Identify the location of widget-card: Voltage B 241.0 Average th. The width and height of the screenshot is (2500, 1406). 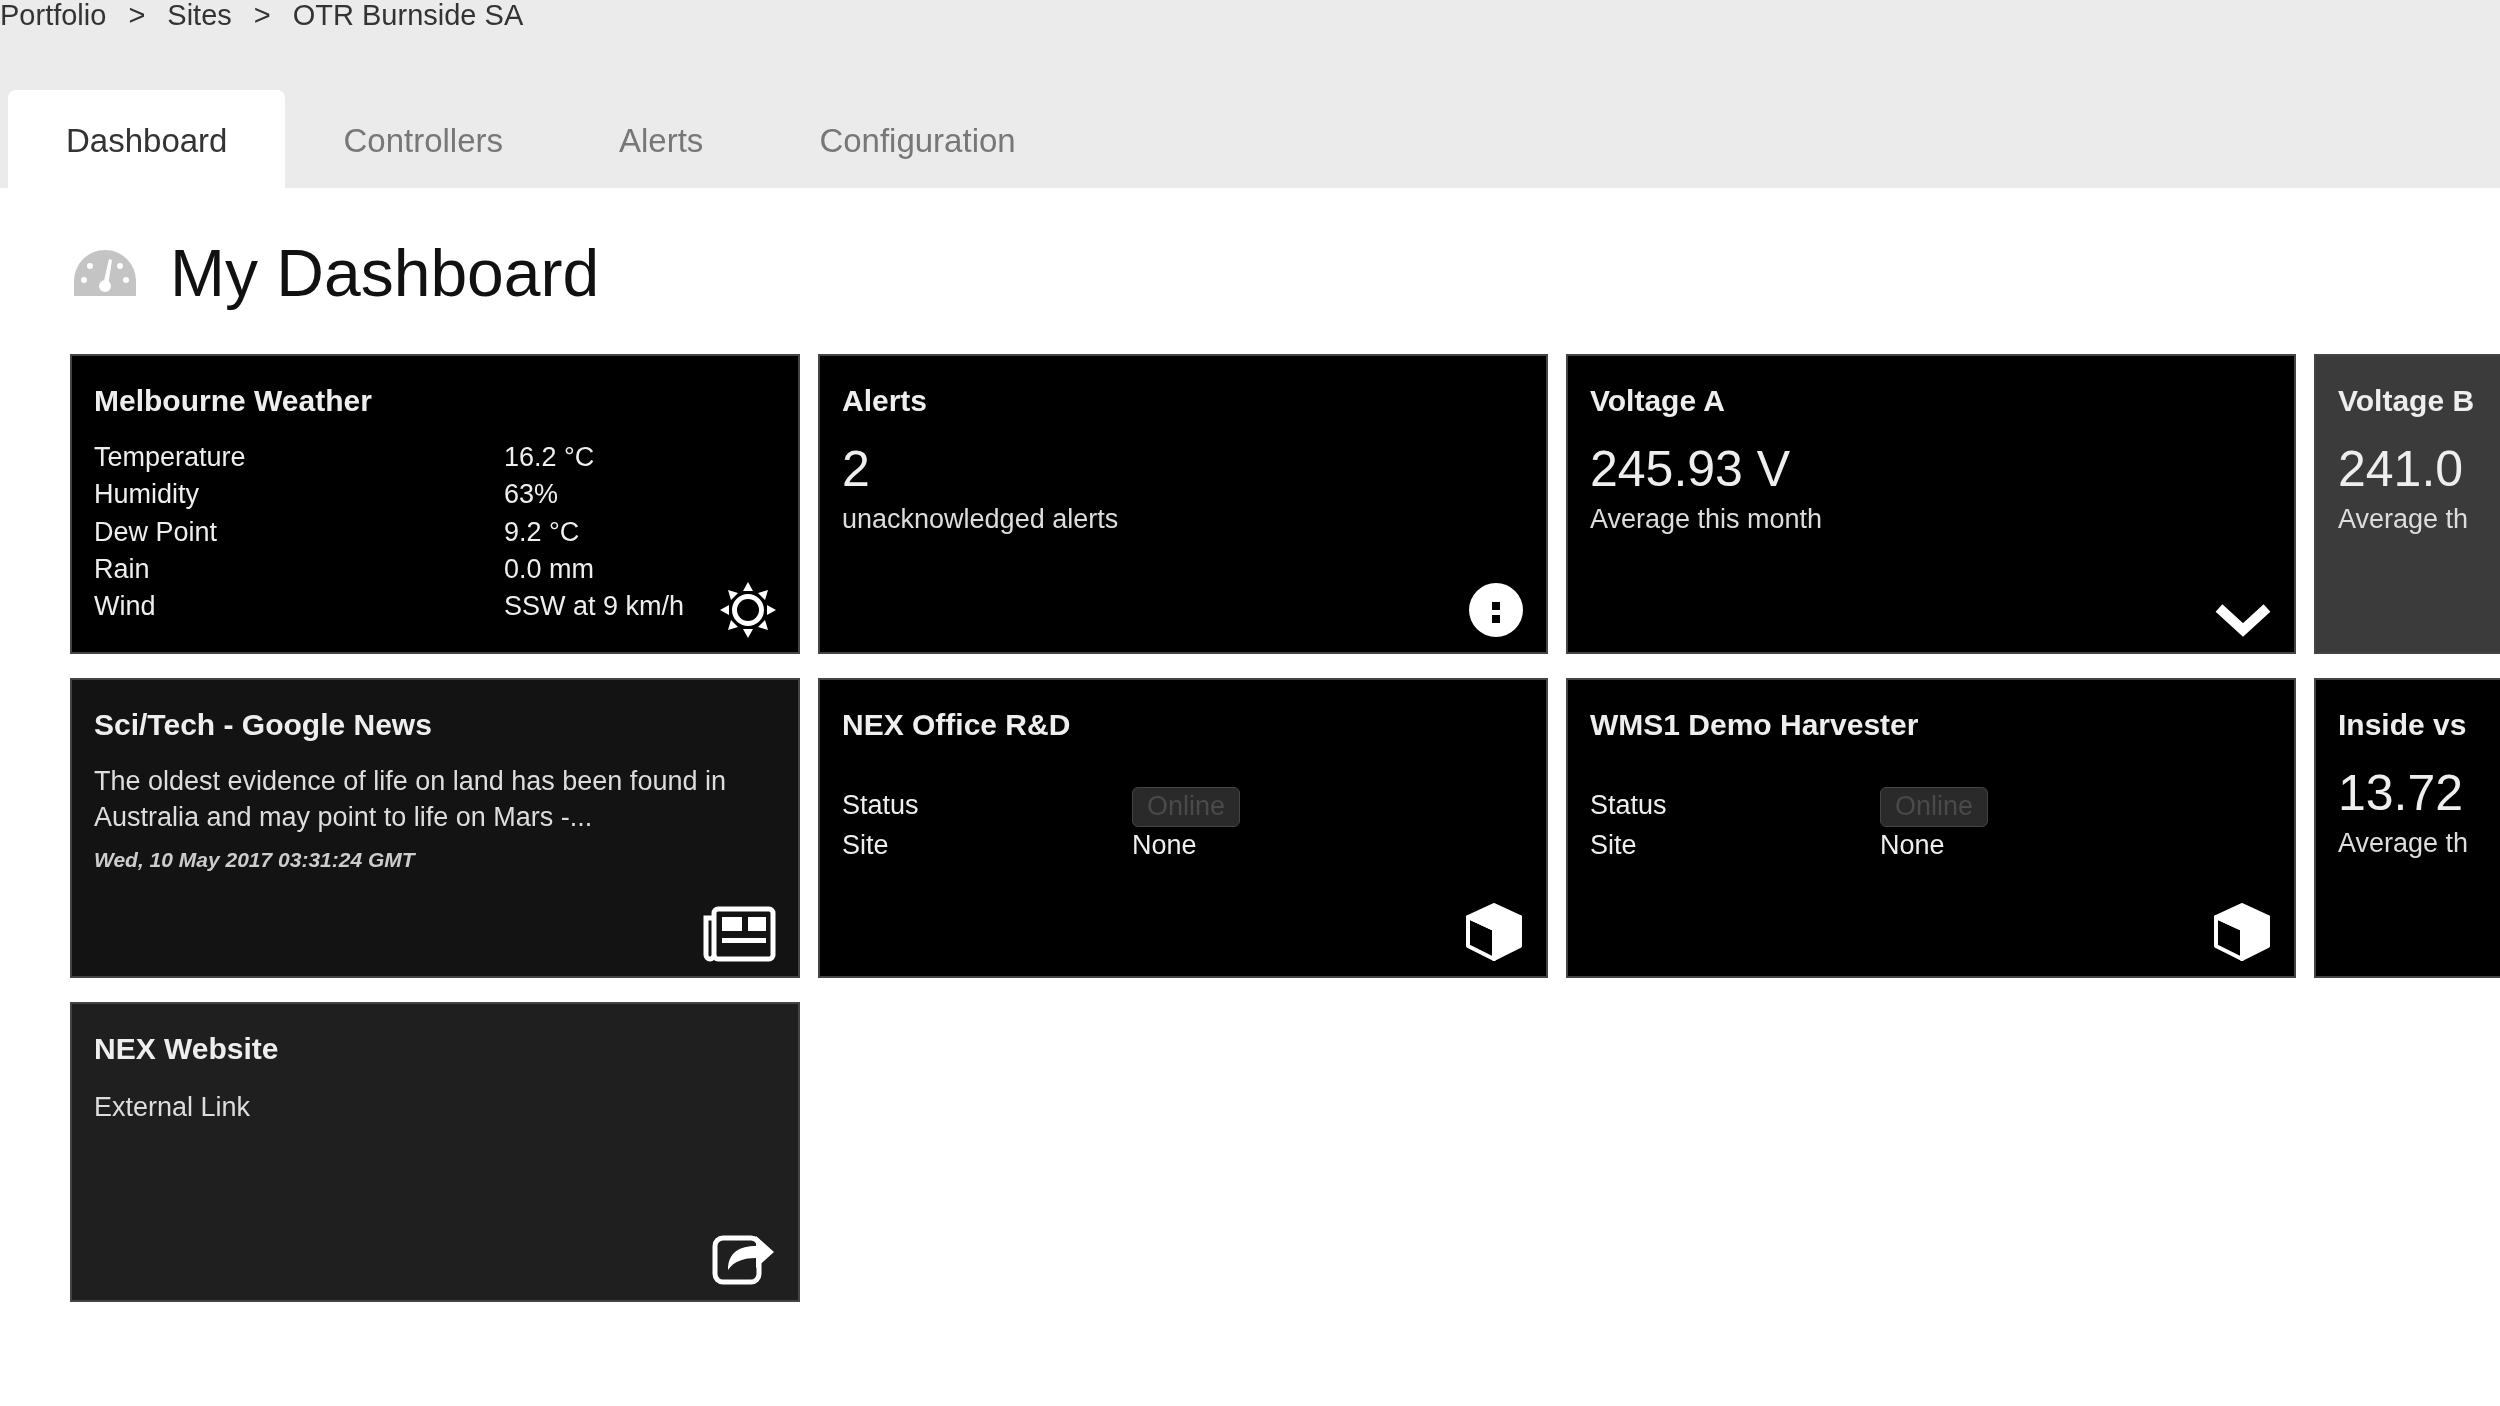
(2407, 504).